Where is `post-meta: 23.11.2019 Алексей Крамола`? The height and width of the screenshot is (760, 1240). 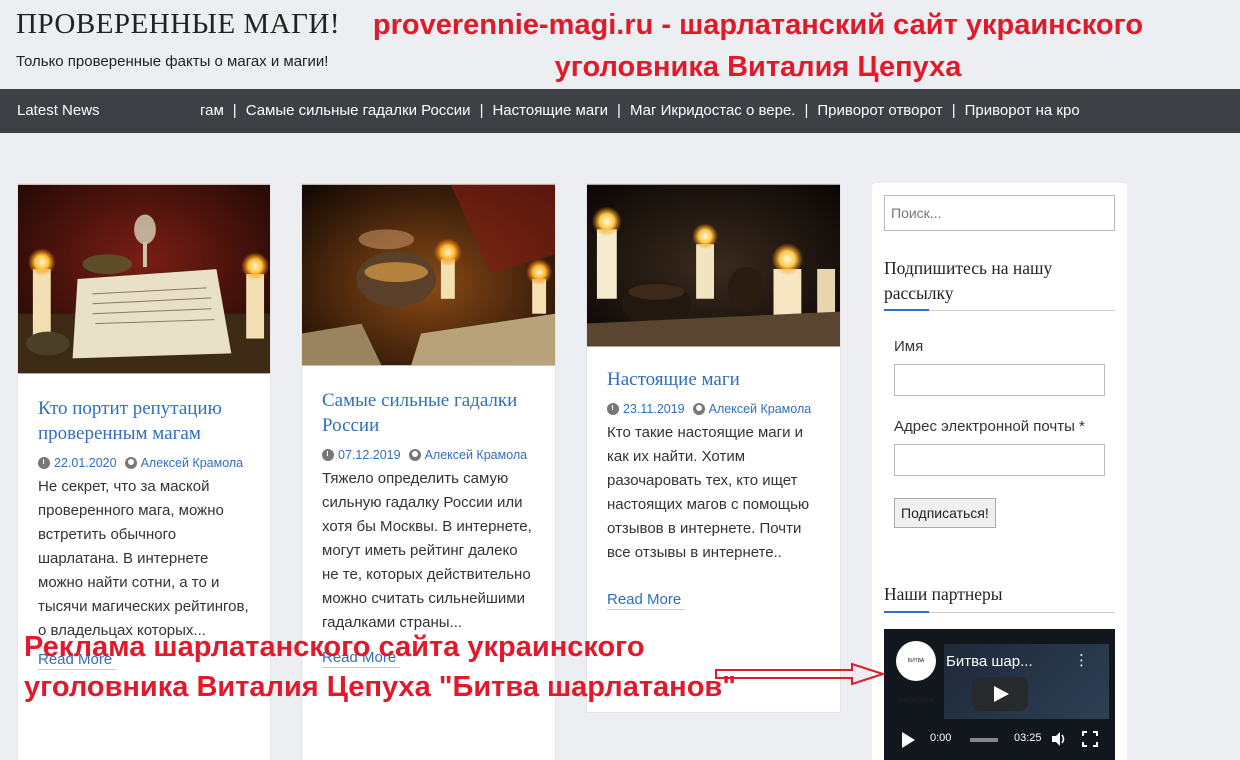 post-meta: 23.11.2019 Алексей Крамола is located at coordinates (713, 409).